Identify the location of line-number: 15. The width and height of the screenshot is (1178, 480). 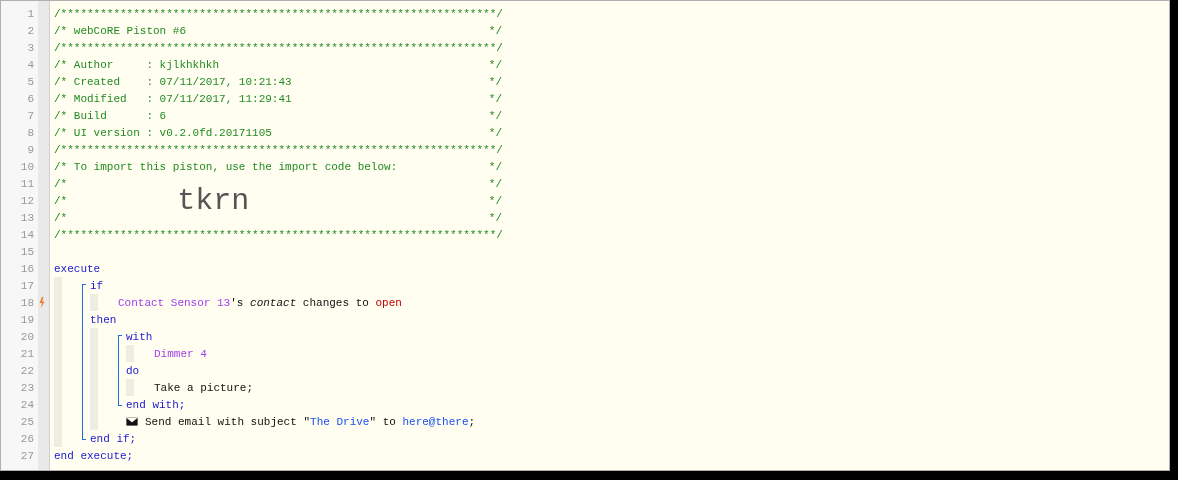
(26, 251).